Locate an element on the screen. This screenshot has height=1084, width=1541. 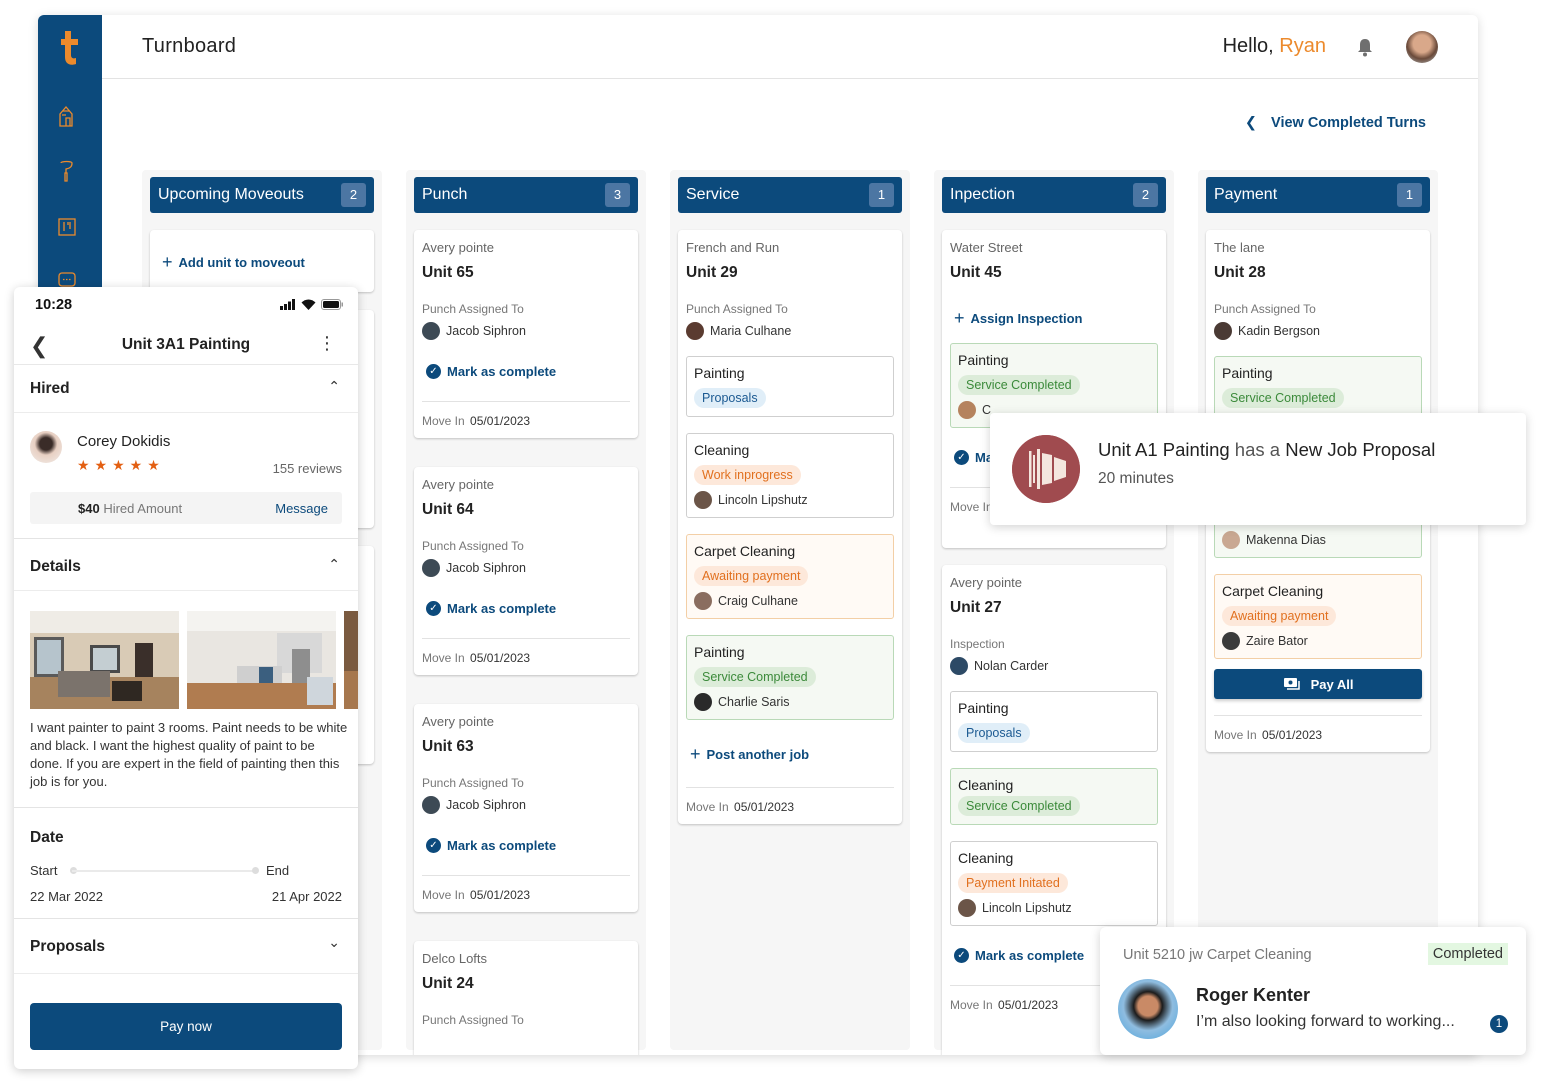
unit-name: Unit 27 is located at coordinates (976, 607).